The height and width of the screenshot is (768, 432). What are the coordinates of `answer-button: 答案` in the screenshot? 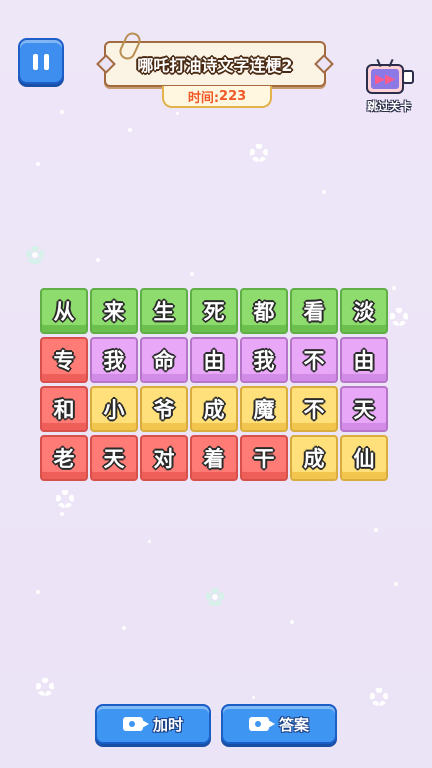 It's located at (279, 724).